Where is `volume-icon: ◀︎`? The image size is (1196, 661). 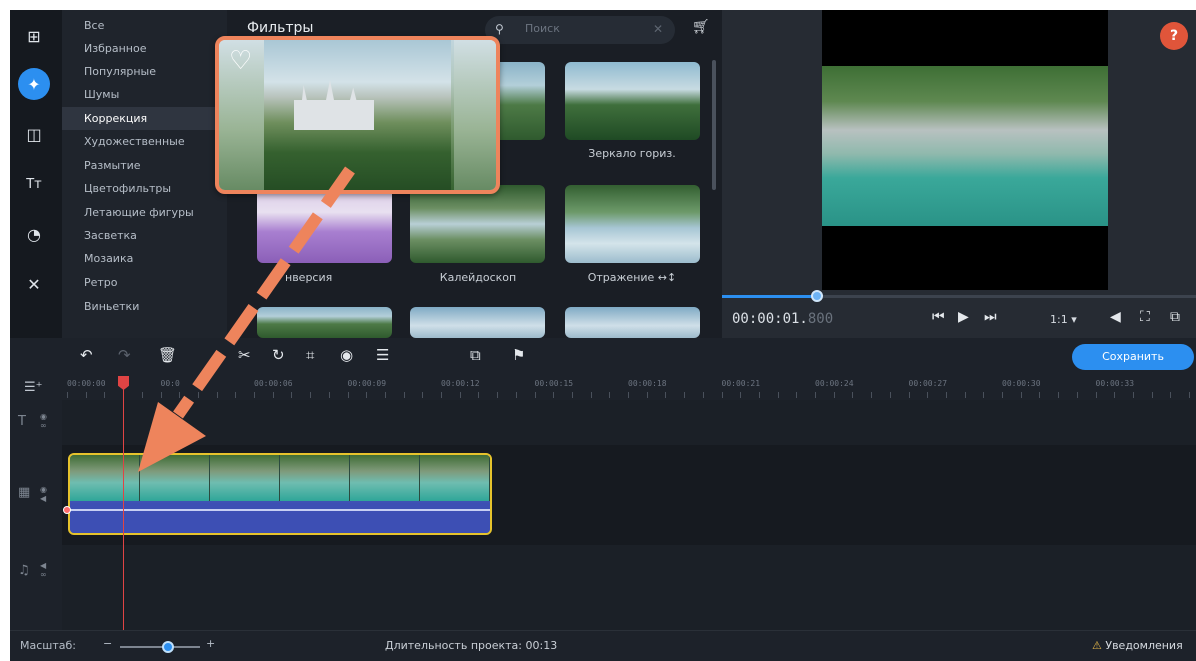
volume-icon: ◀︎ is located at coordinates (1115, 317).